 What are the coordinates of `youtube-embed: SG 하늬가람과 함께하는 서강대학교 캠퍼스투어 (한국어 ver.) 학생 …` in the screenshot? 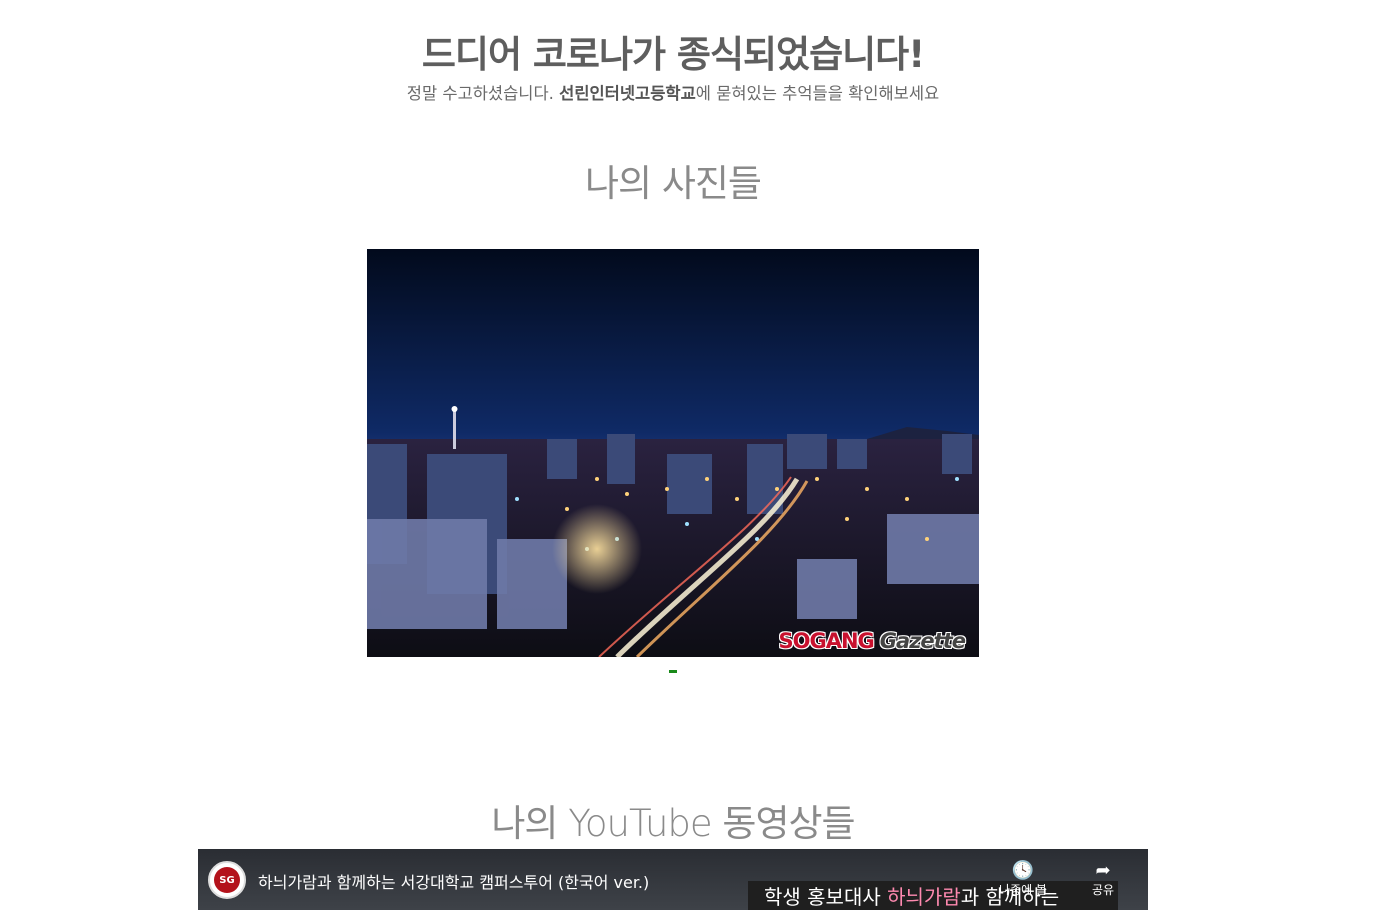 It's located at (673, 879).